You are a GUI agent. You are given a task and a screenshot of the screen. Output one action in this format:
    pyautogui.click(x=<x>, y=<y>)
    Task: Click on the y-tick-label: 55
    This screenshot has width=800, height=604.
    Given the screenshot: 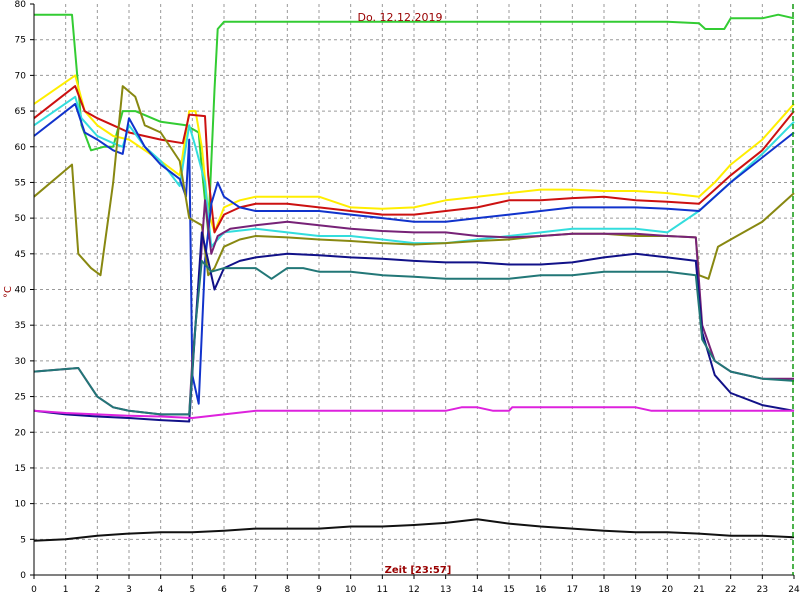 What is the action you would take?
    pyautogui.click(x=20, y=183)
    